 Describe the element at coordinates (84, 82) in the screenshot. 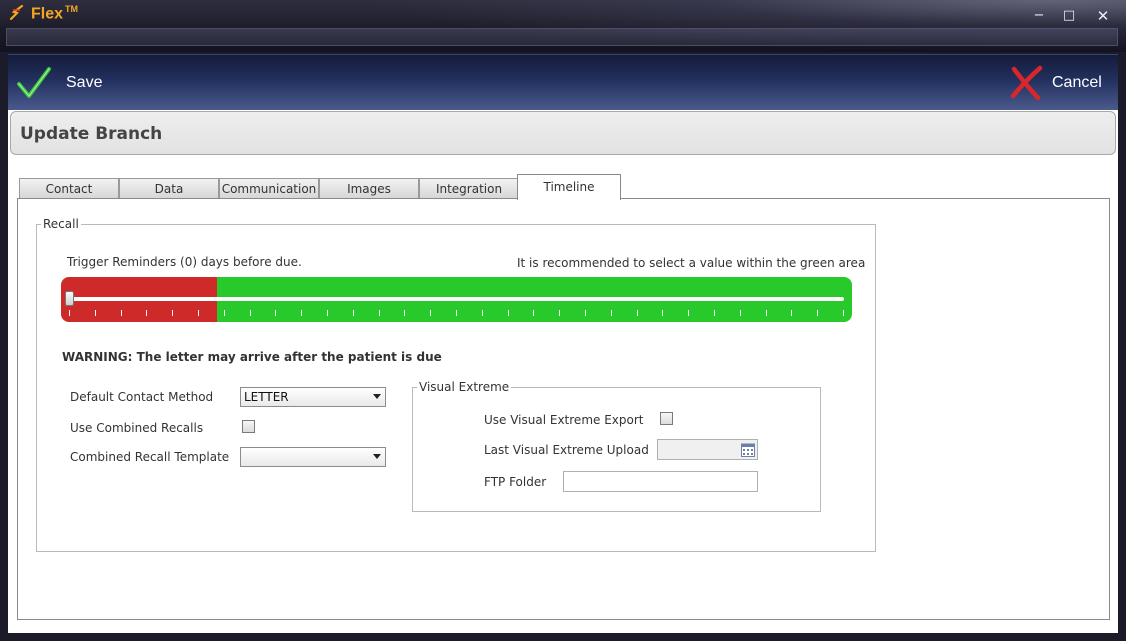

I see `save-label: Save` at that location.